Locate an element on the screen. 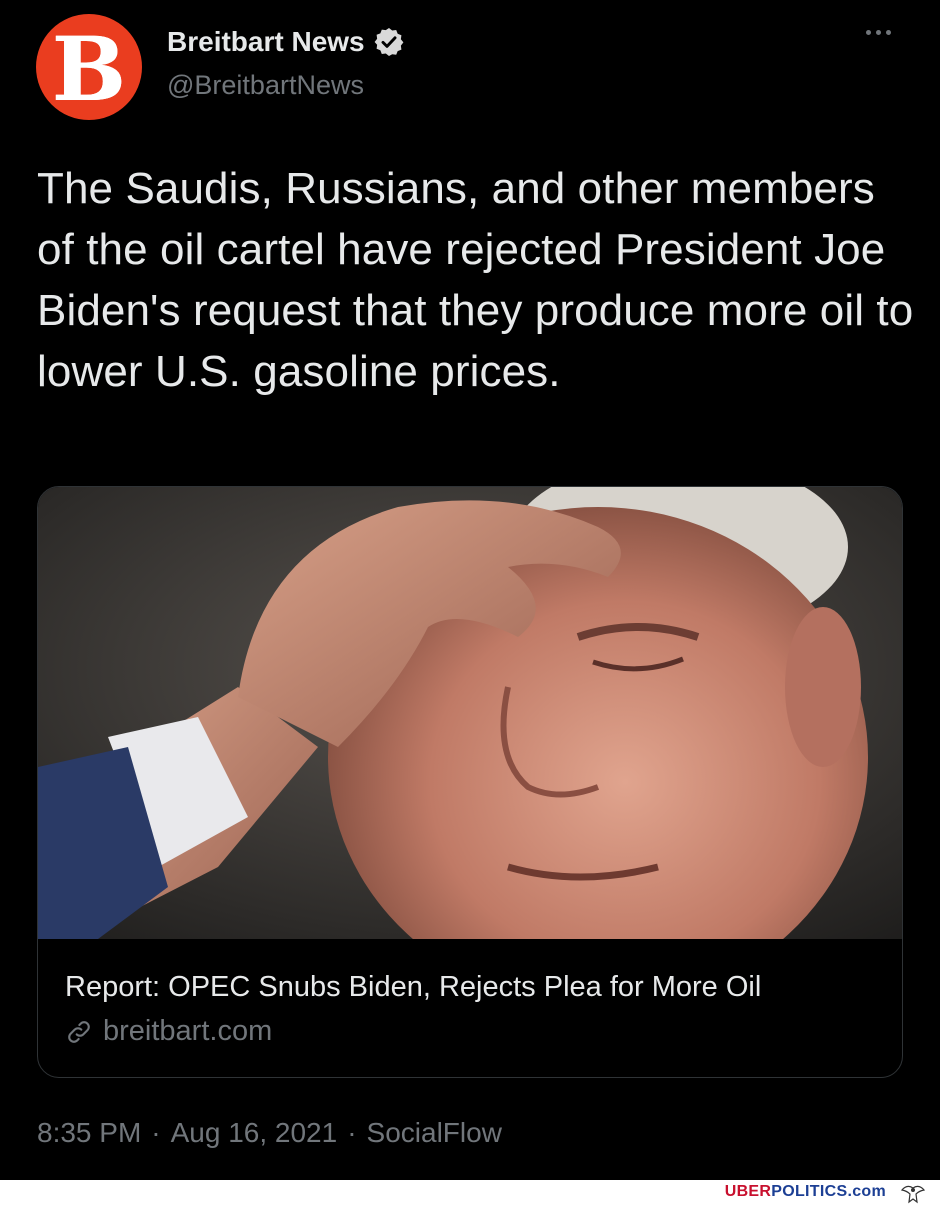 This screenshot has width=940, height=1205. card-domain-row: breitbart.com is located at coordinates (168, 1031).